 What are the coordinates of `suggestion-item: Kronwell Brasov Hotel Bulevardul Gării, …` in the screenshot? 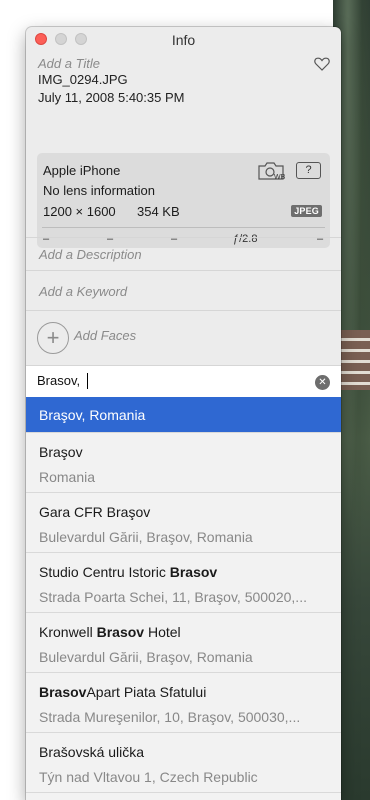 It's located at (183, 643).